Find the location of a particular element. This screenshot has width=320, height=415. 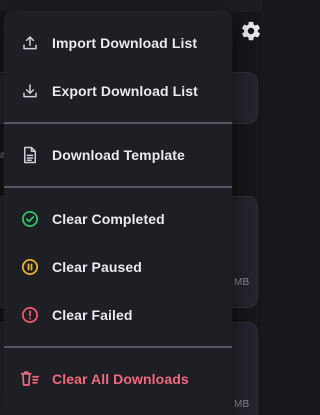

download-template-item: Download Template is located at coordinates (118, 155).